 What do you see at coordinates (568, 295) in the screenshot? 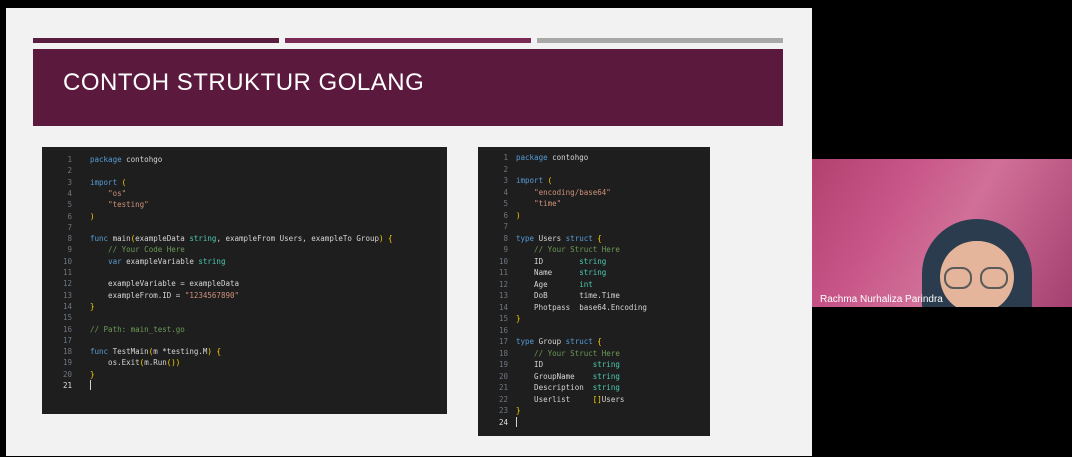
I see `code-line: DoB time.Time` at bounding box center [568, 295].